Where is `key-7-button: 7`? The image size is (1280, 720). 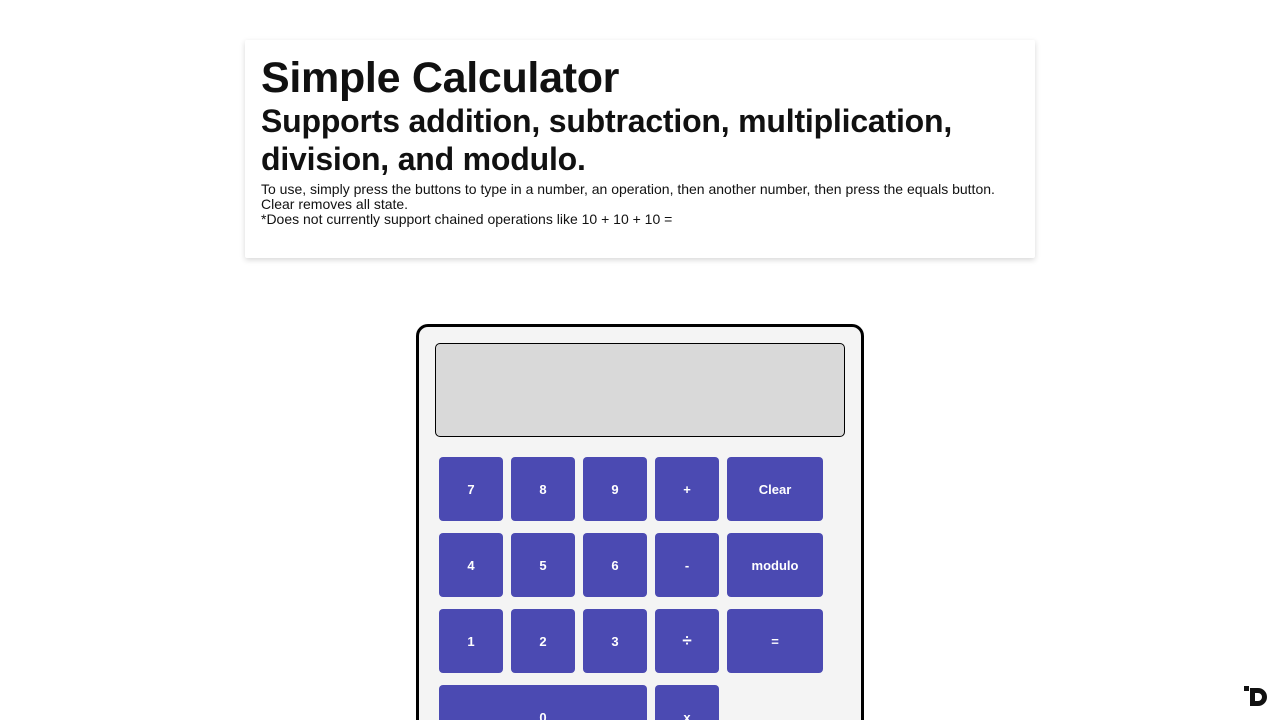 key-7-button: 7 is located at coordinates (471, 489).